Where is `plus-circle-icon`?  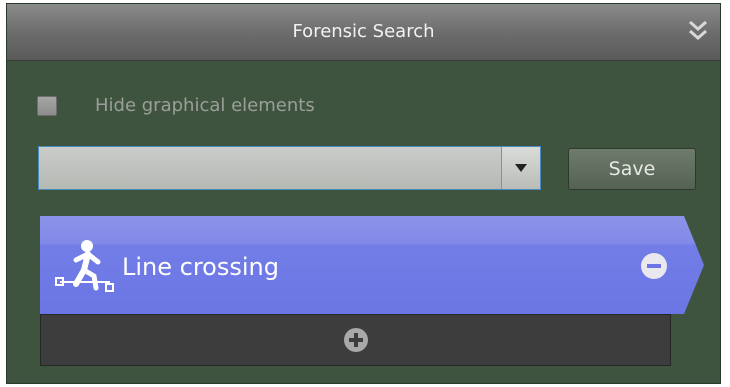
plus-circle-icon is located at coordinates (356, 340).